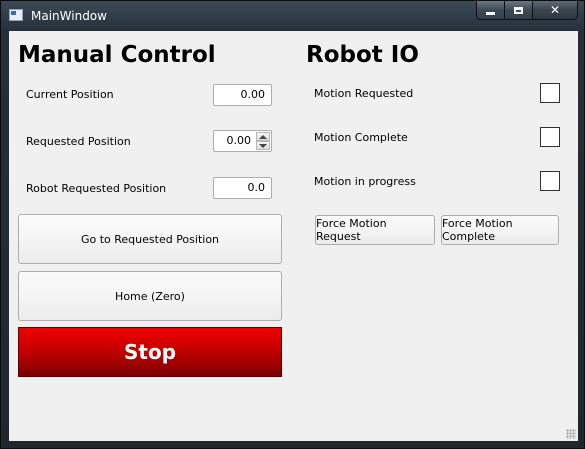 The image size is (585, 449). I want to click on minimize-icon, so click(490, 13).